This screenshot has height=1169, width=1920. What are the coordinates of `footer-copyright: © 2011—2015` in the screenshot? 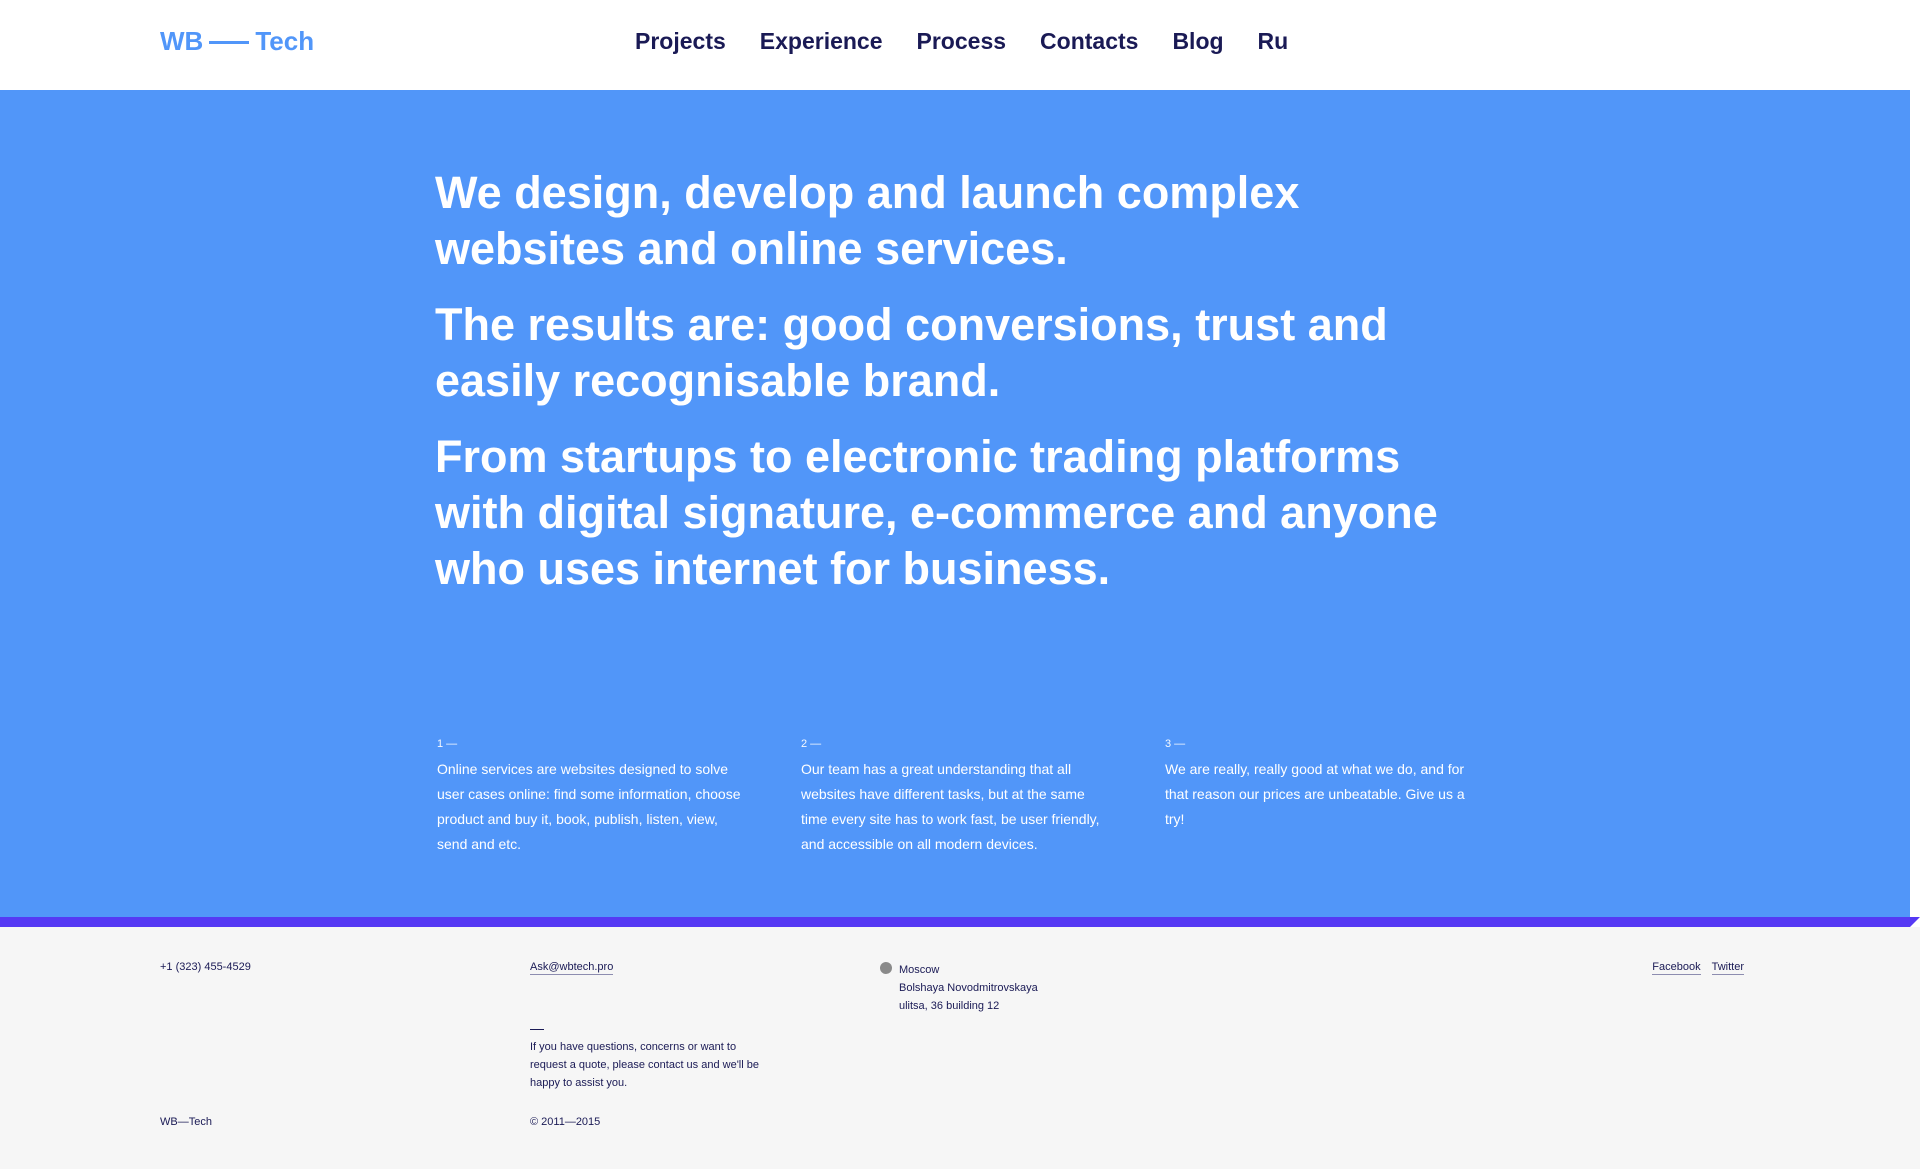 It's located at (565, 1122).